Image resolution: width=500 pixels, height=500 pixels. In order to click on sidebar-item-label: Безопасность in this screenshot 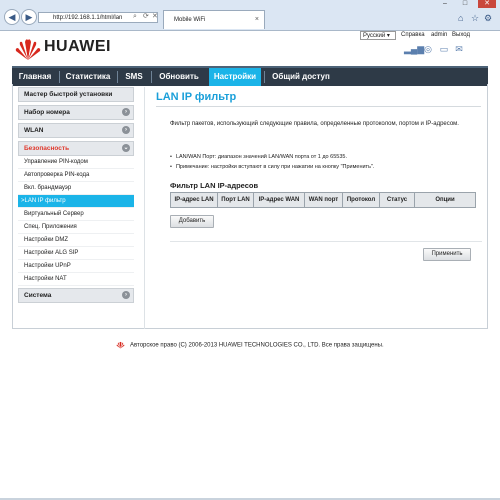, I will do `click(47, 148)`.